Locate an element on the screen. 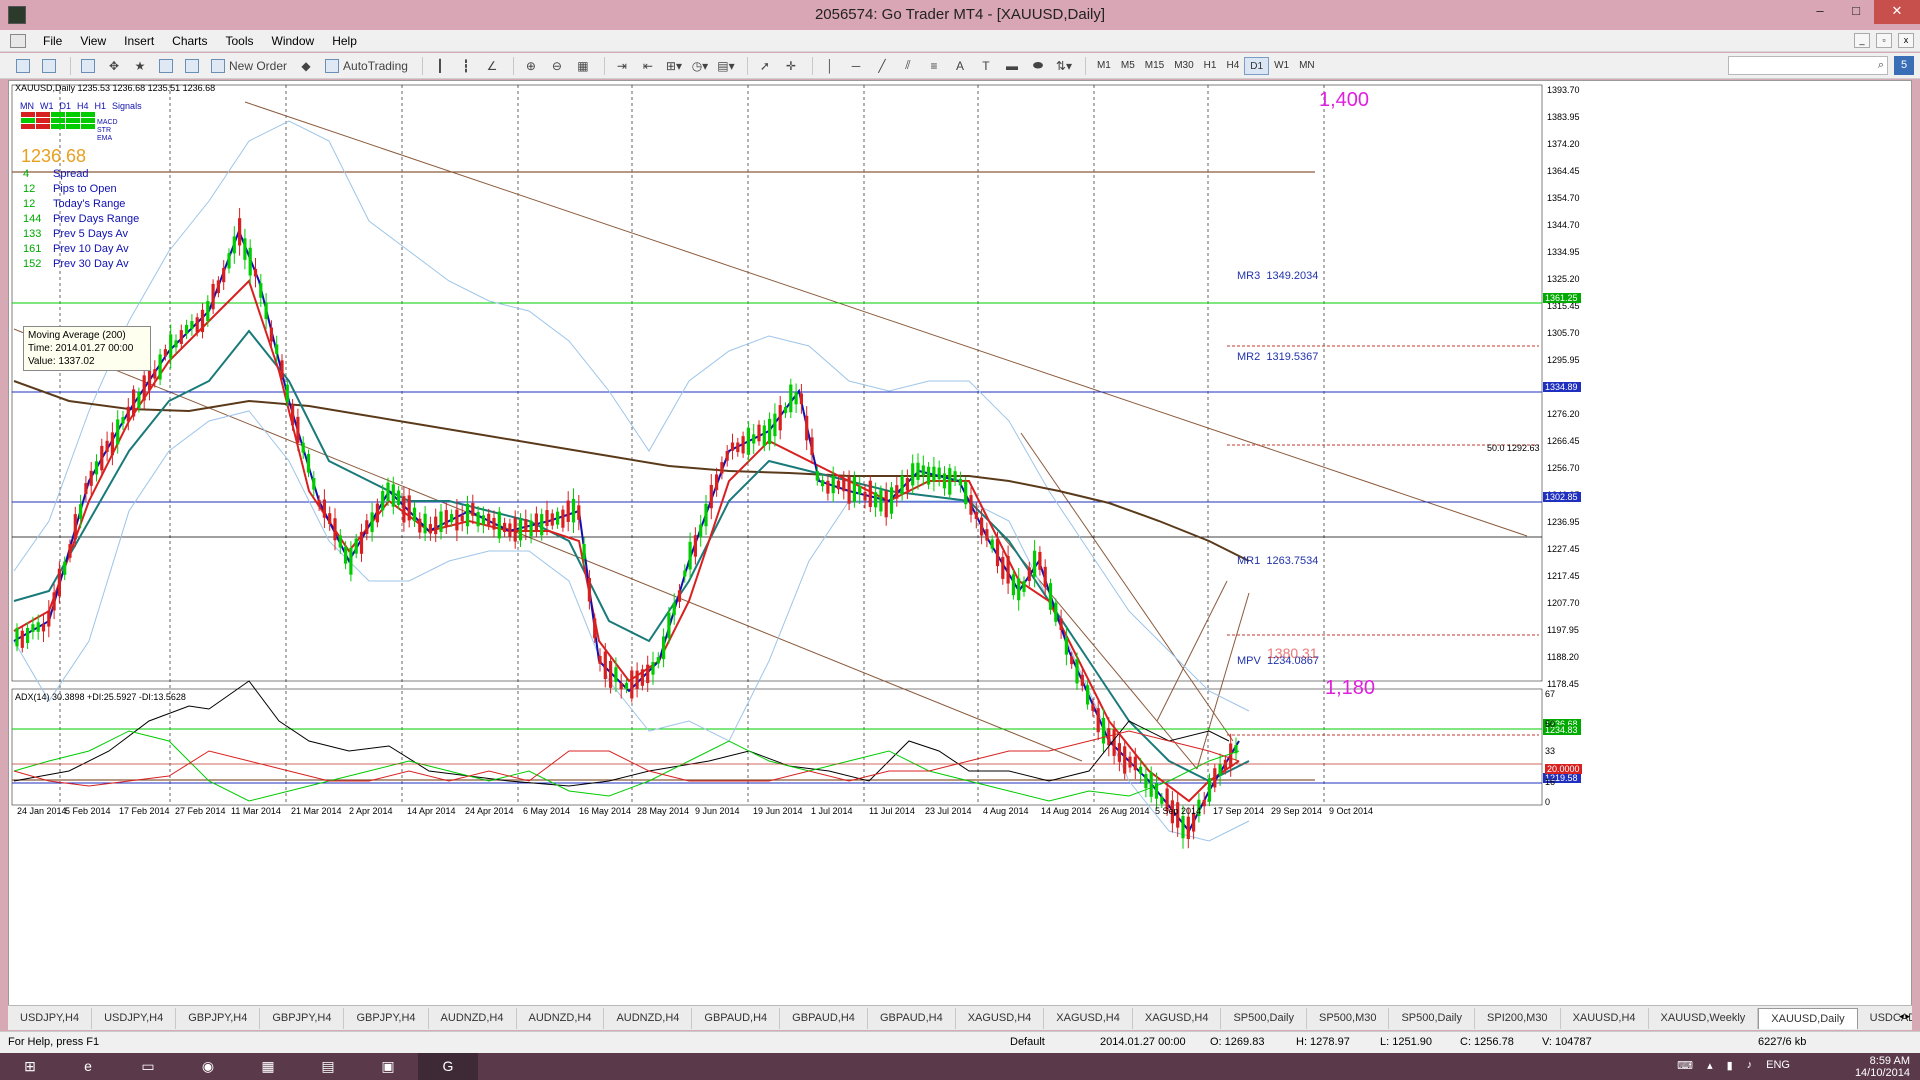 The height and width of the screenshot is (1080, 1920). terminal-icon is located at coordinates (166, 66).